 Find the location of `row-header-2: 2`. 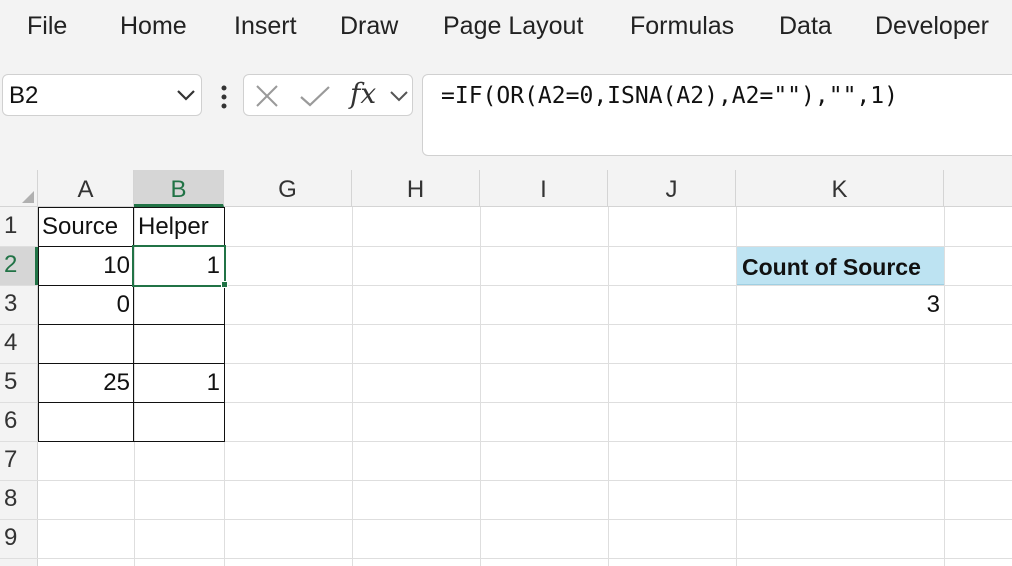

row-header-2: 2 is located at coordinates (19, 265).